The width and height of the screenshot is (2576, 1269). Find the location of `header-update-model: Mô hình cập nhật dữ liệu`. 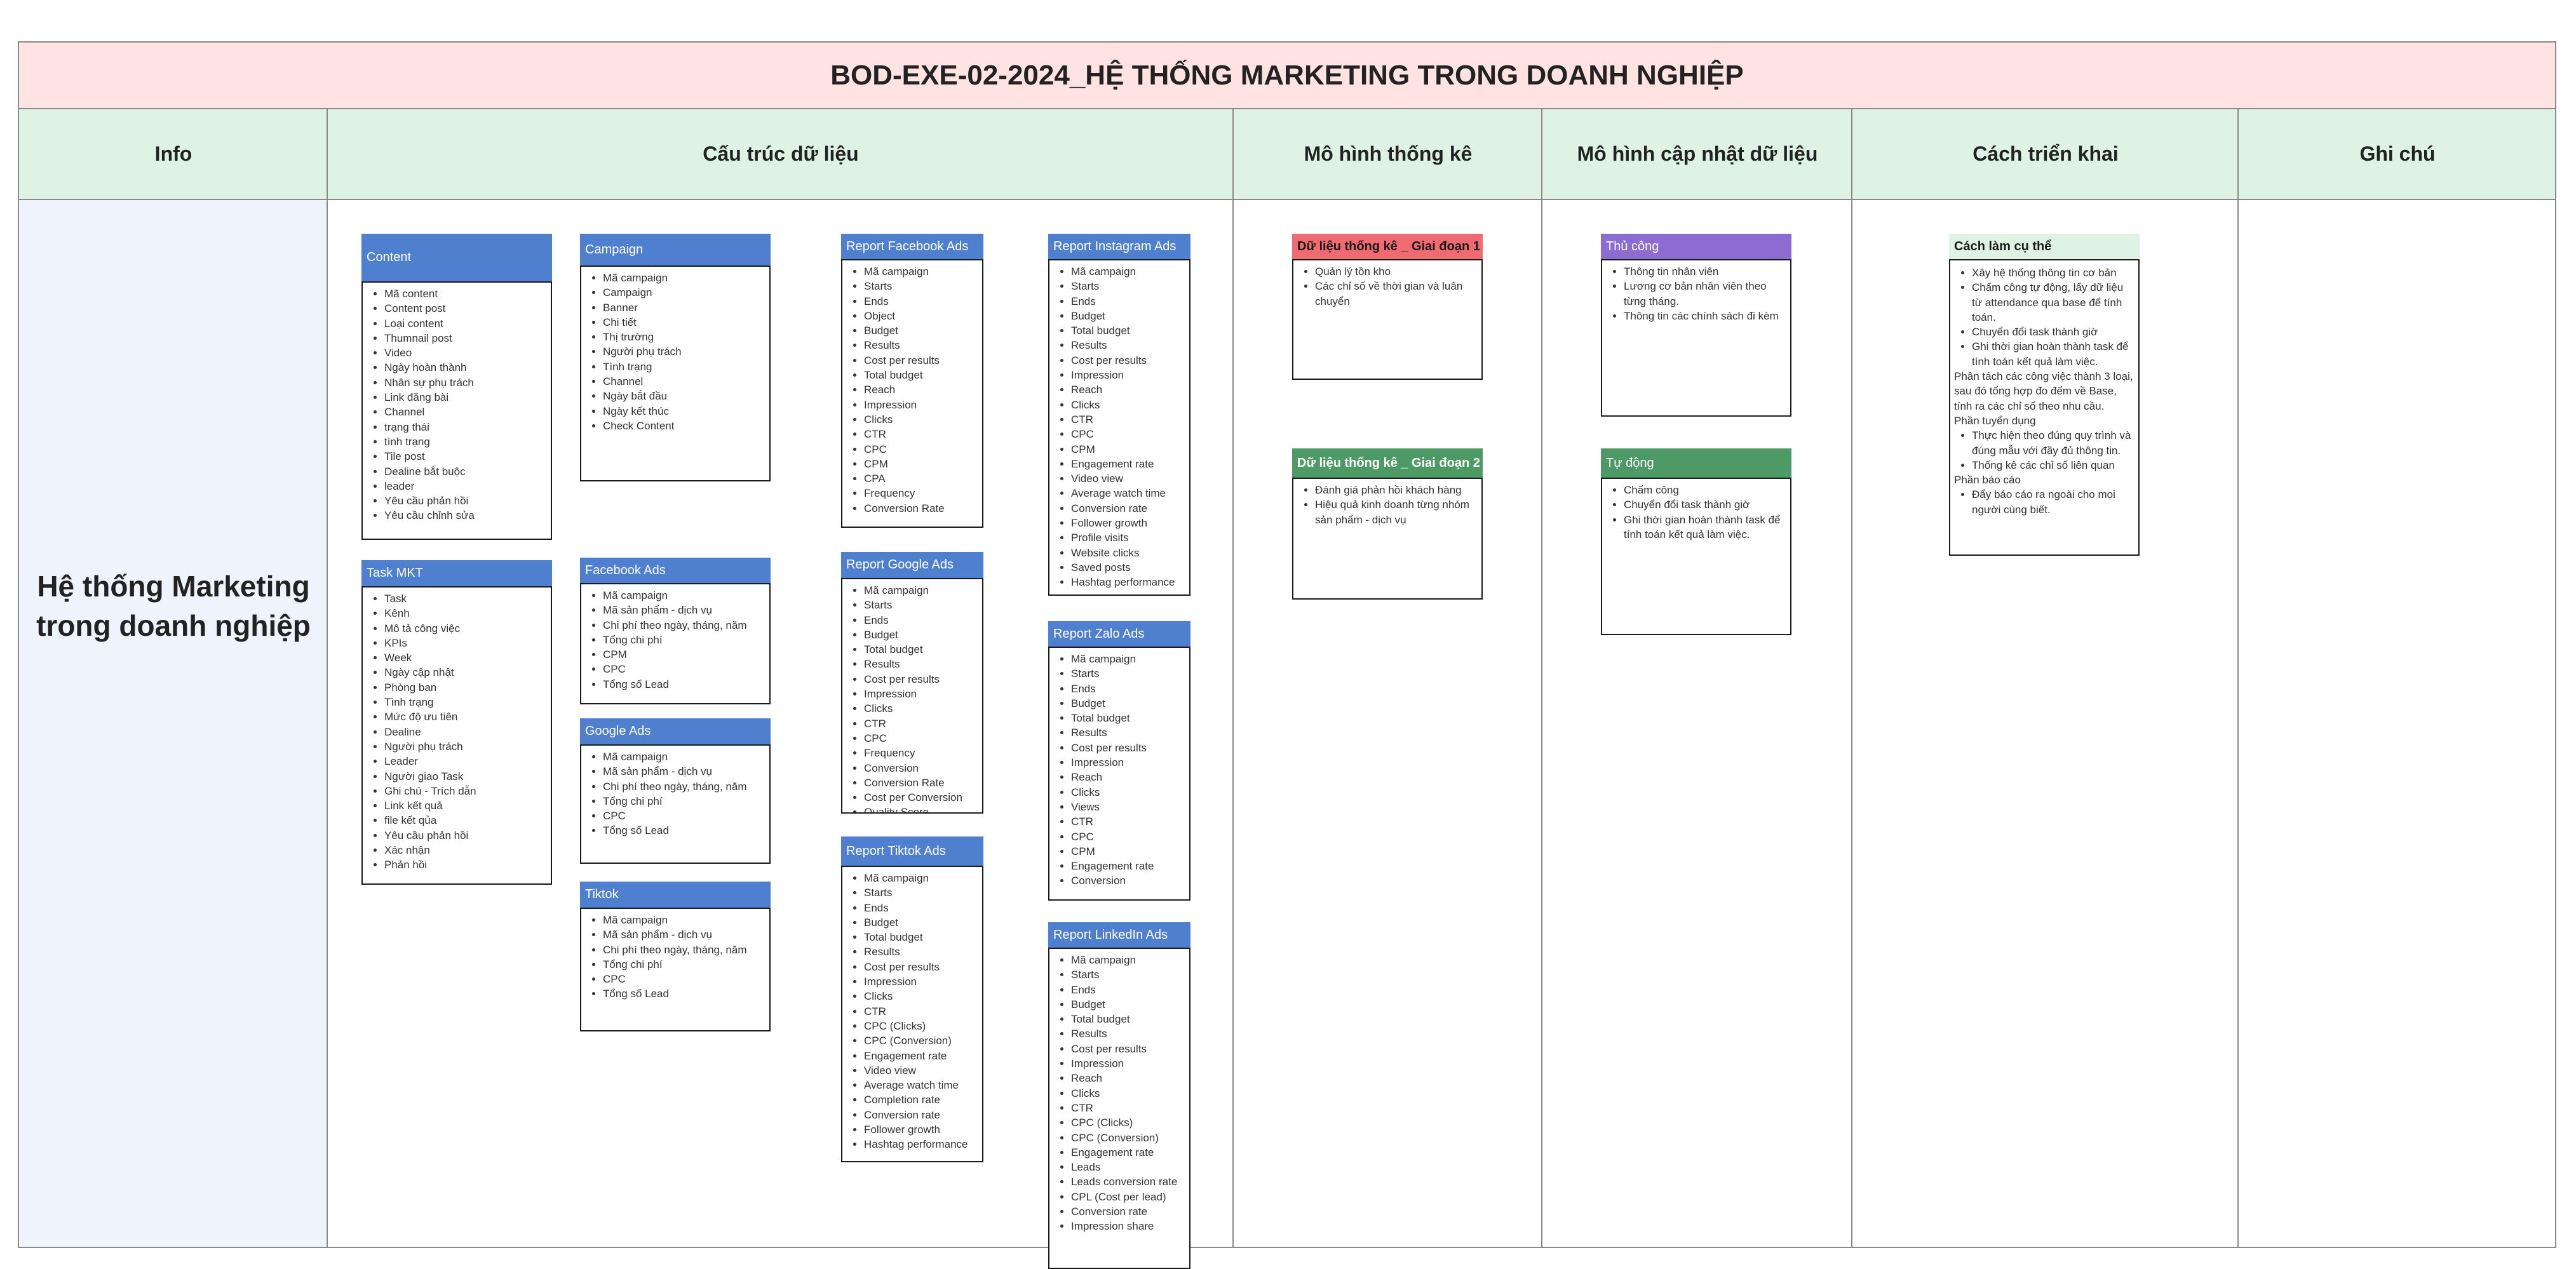

header-update-model: Mô hình cập nhật dữ liệu is located at coordinates (1697, 153).